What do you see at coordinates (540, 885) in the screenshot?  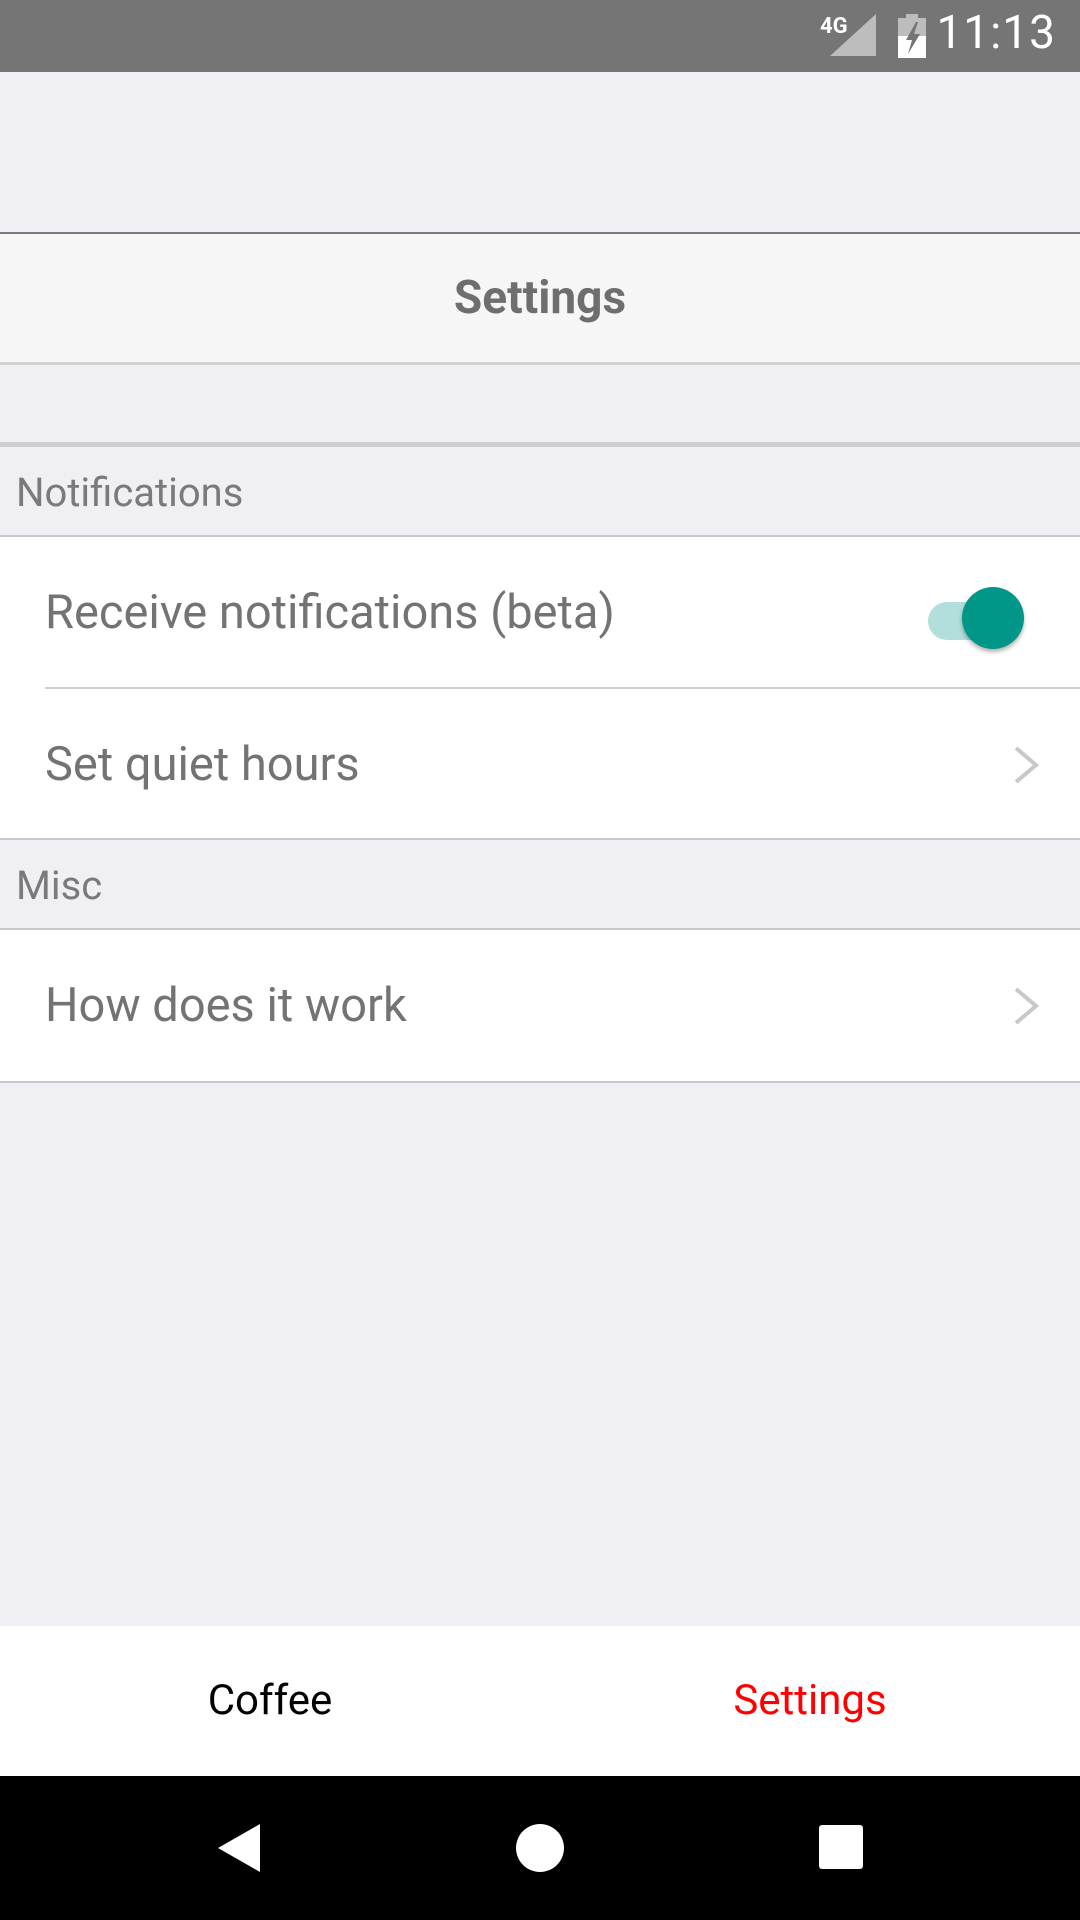 I see `section-header-misc: Misc` at bounding box center [540, 885].